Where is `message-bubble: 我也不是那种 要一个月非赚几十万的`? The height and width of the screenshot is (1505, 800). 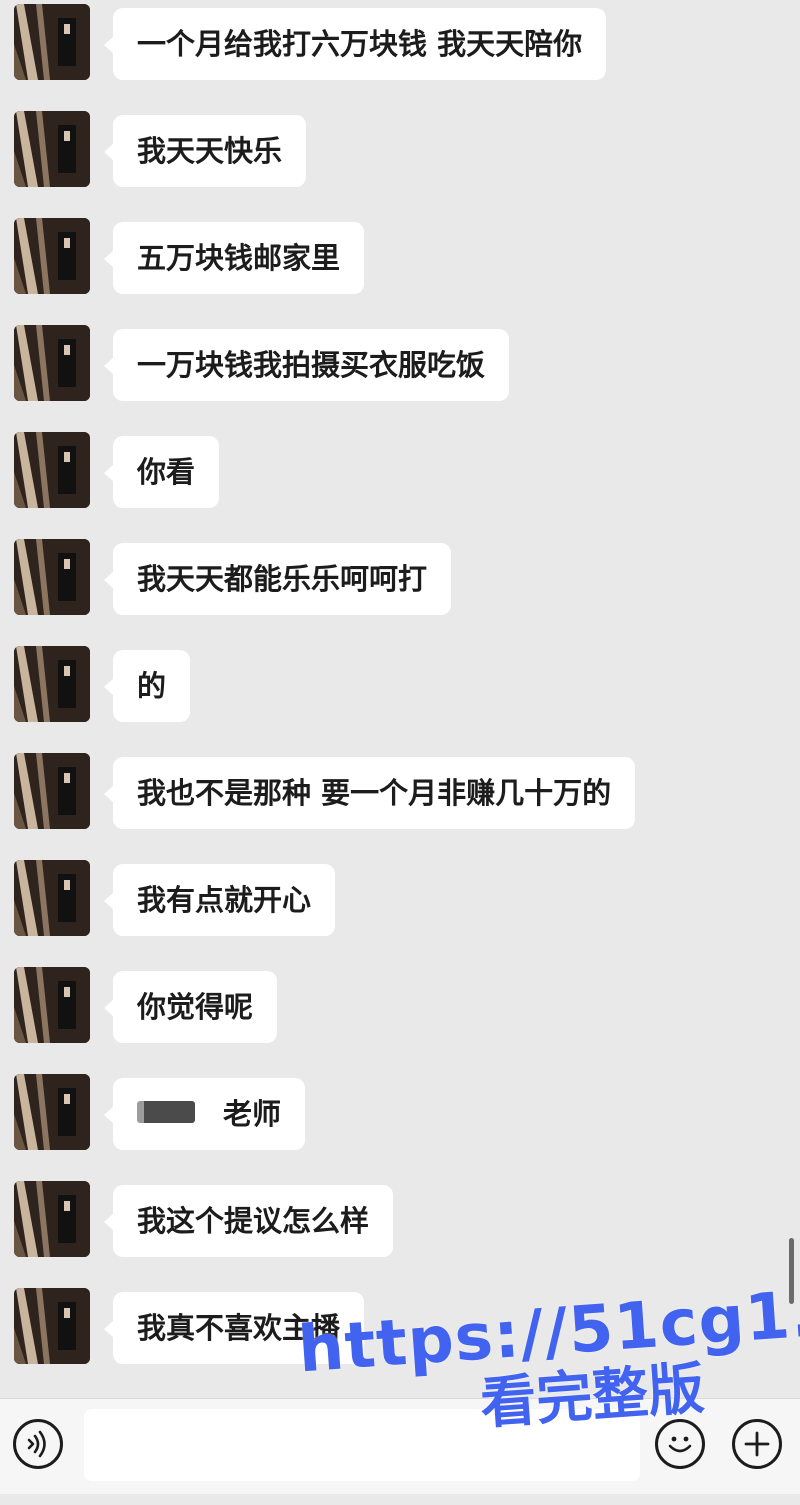 message-bubble: 我也不是那种 要一个月非赚几十万的 is located at coordinates (369, 793).